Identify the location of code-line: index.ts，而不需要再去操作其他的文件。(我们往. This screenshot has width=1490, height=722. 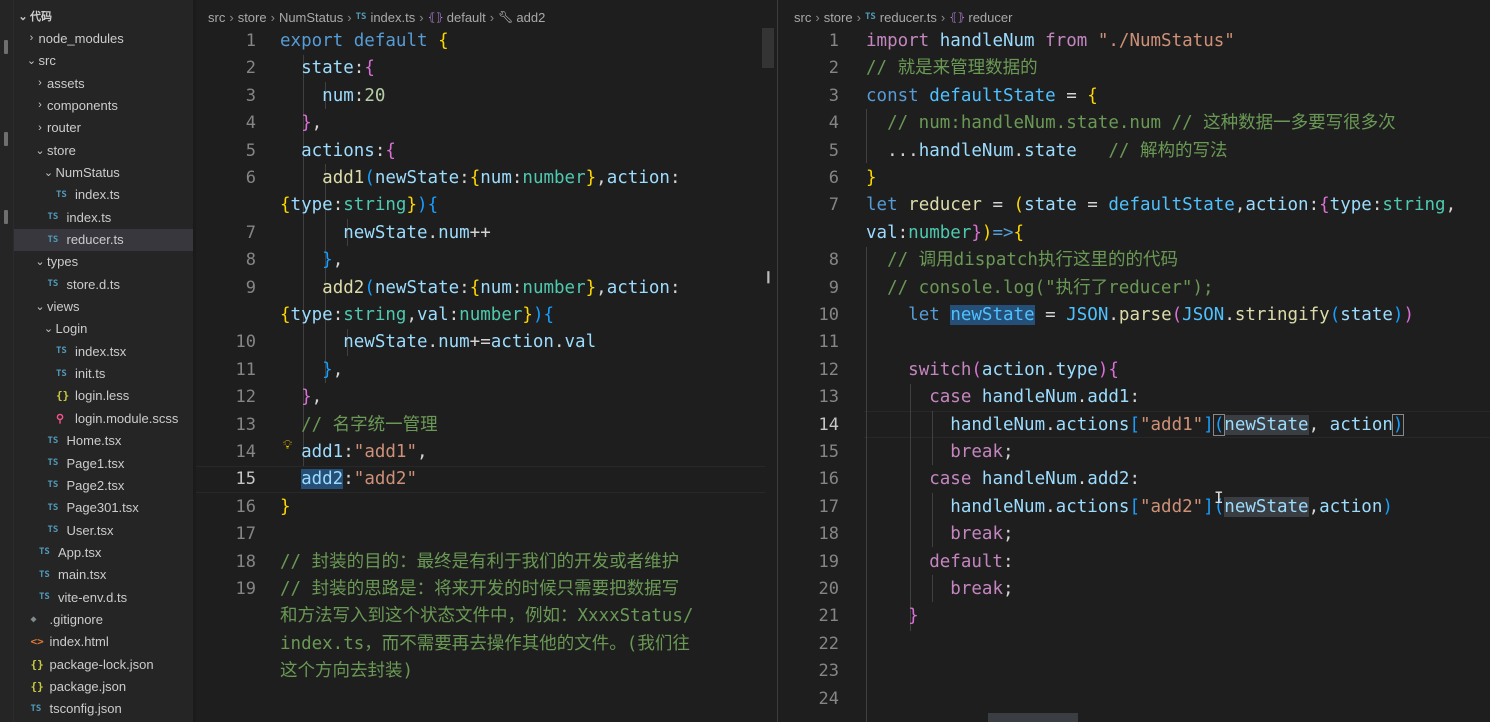
(485, 644).